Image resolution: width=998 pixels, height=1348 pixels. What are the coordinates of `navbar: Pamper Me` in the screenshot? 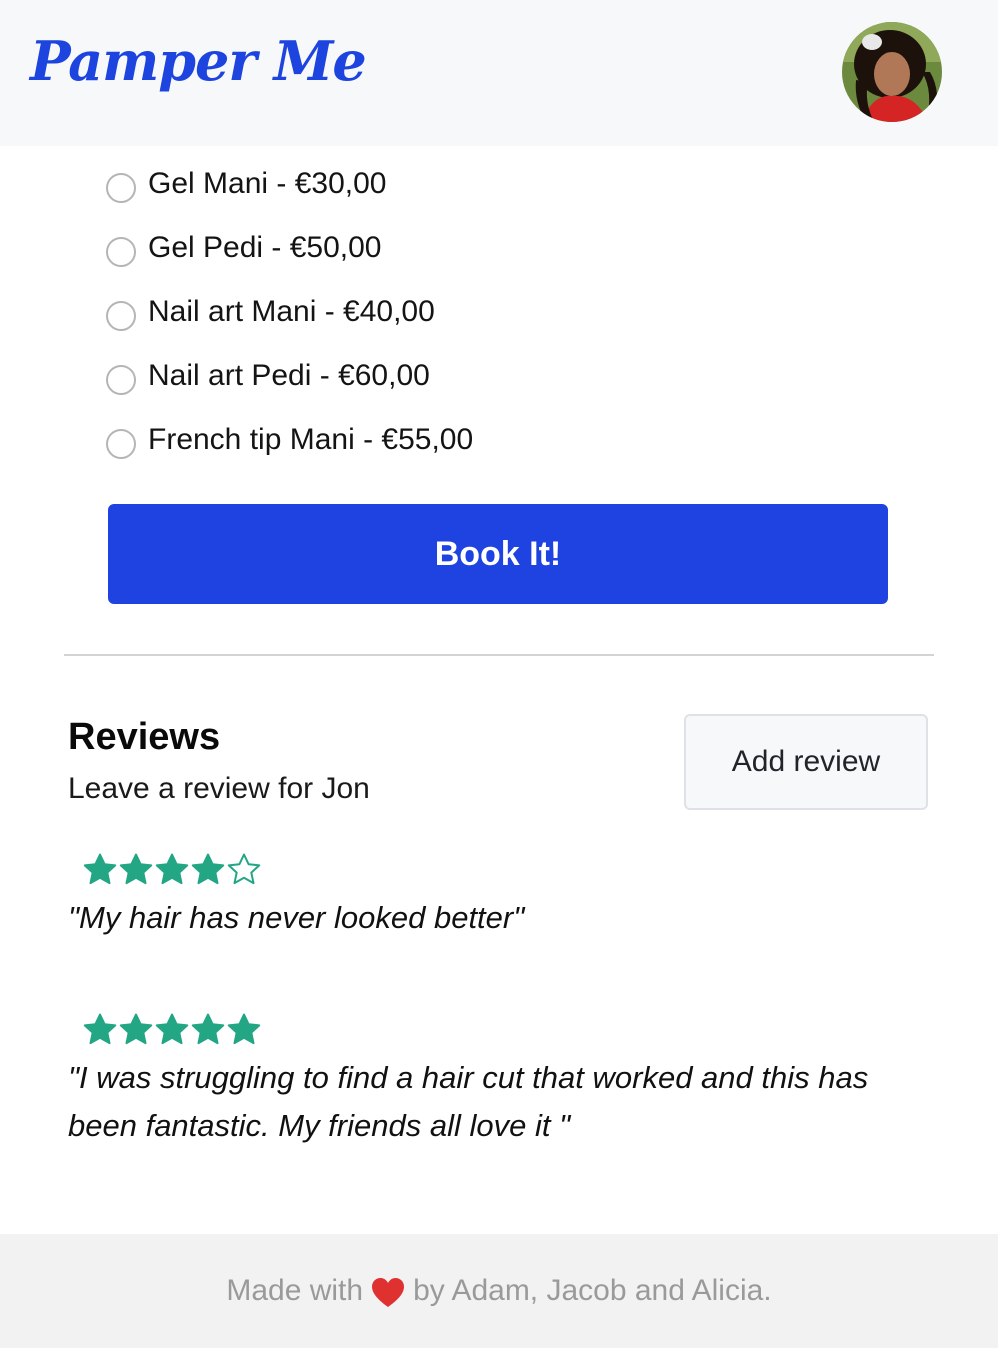 It's located at (499, 73).